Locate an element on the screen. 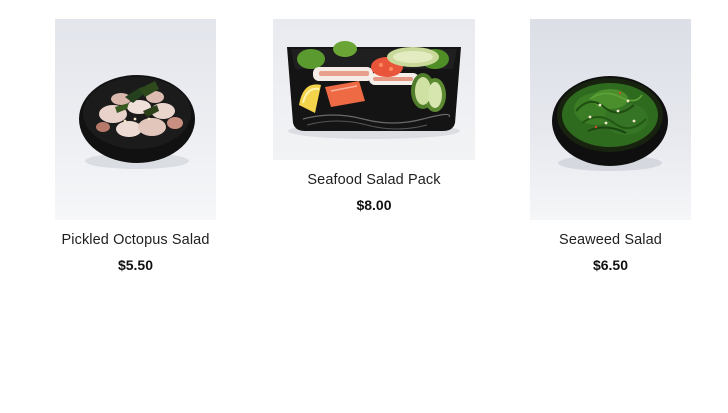 The image size is (728, 413). octopus-salad-bowl-illustration is located at coordinates (137, 122).